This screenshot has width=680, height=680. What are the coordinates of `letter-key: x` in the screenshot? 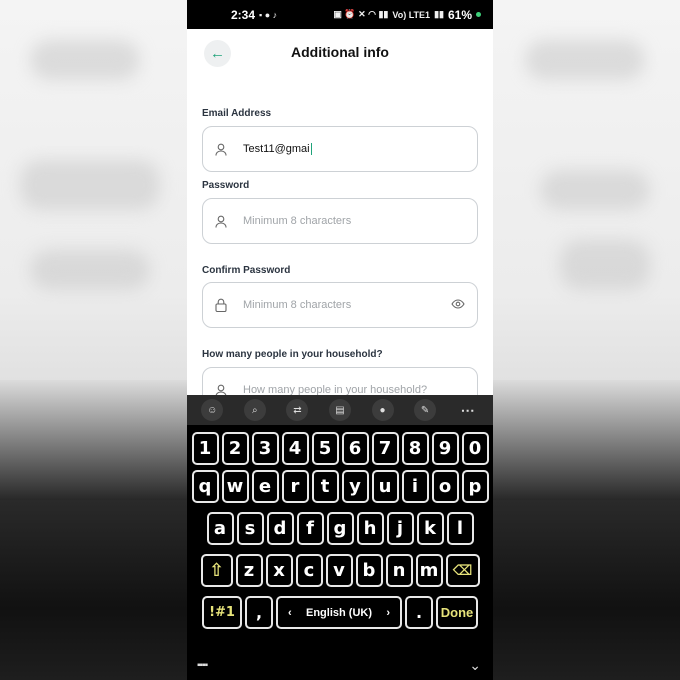 It's located at (279, 570).